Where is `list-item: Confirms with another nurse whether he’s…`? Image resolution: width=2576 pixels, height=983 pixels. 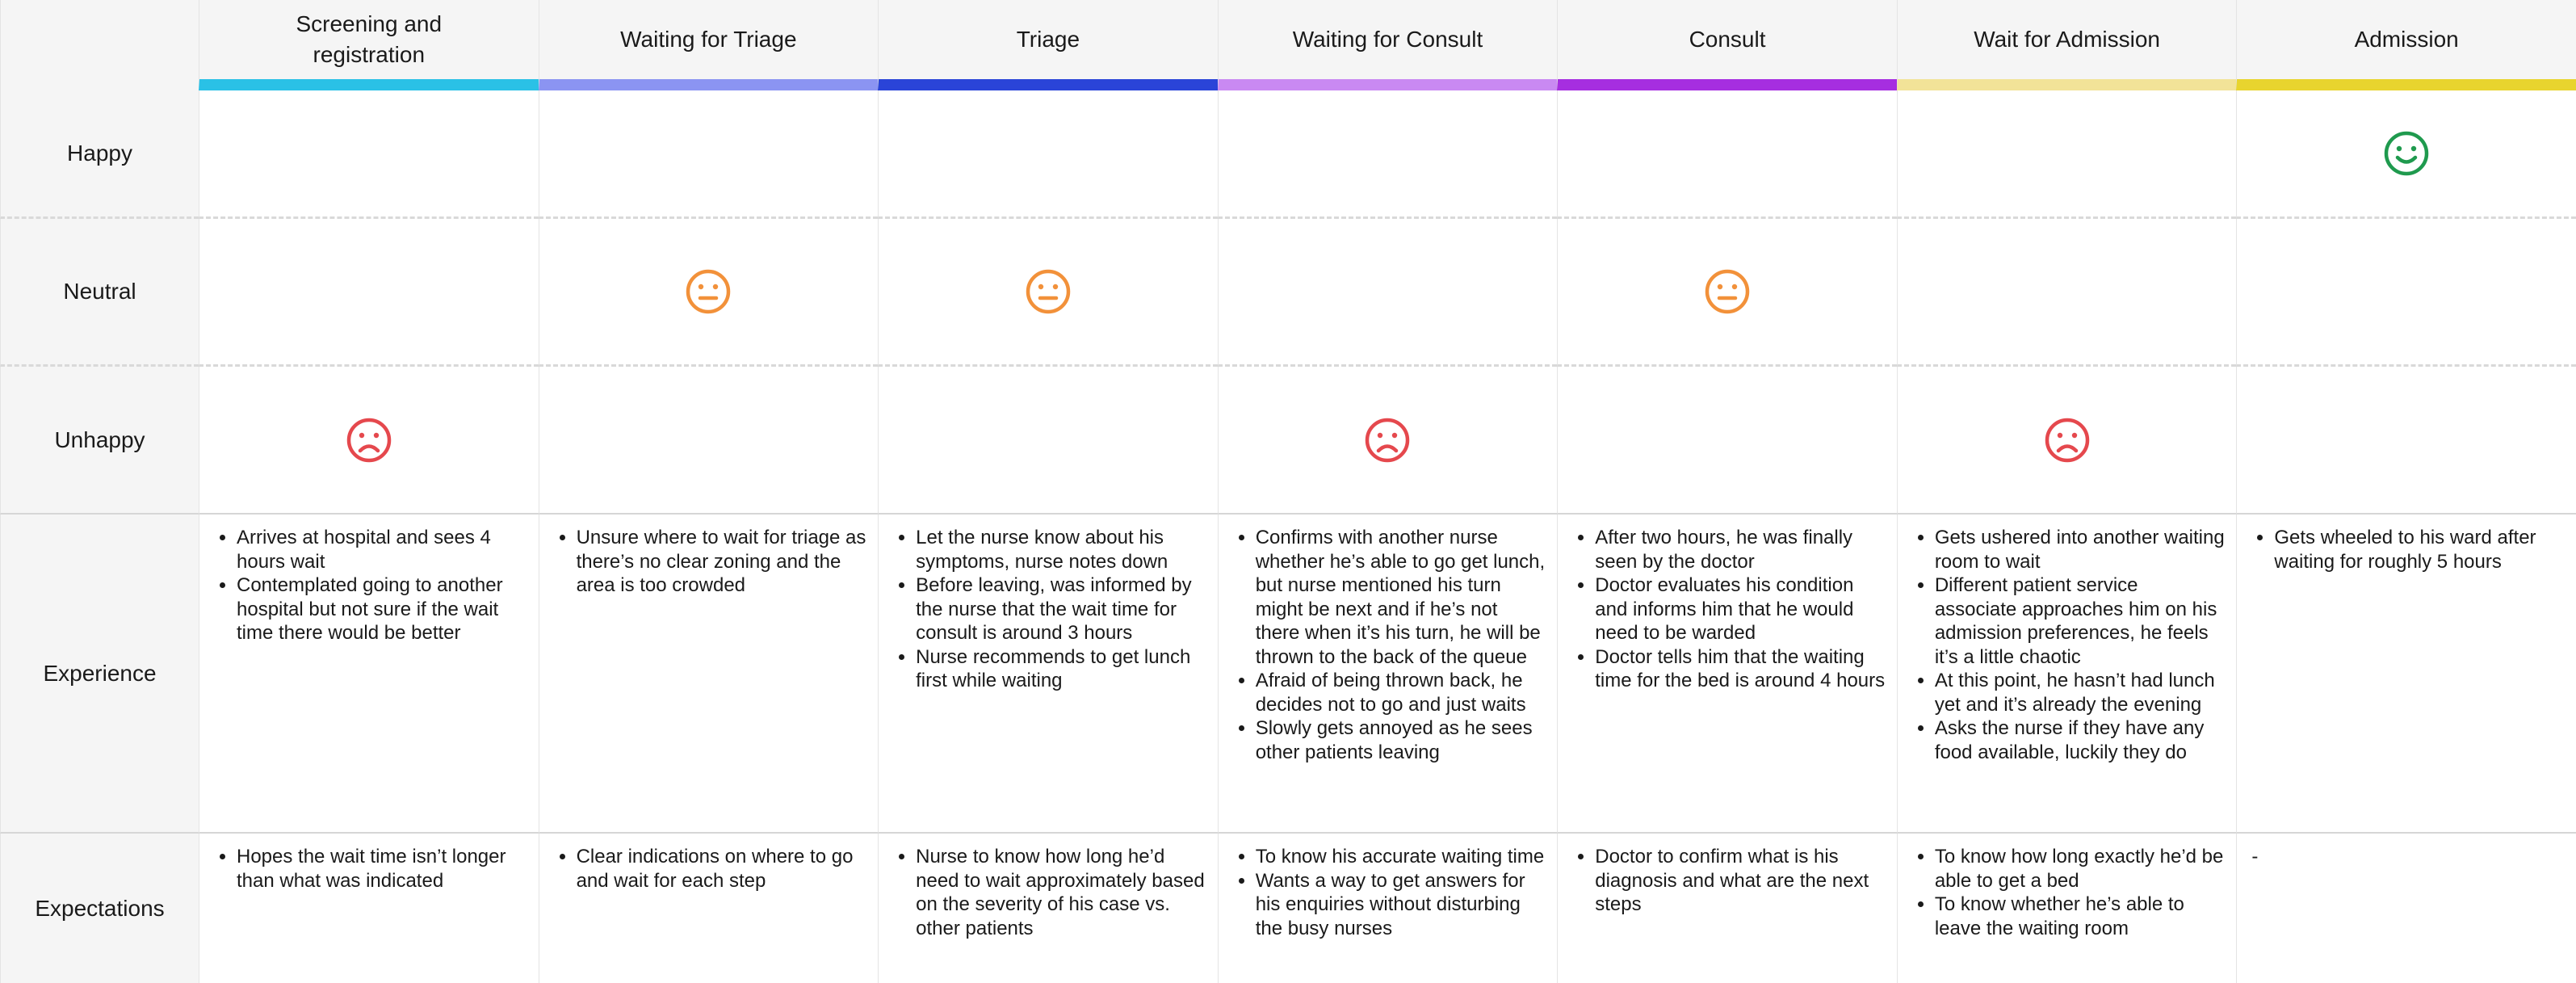 list-item: Confirms with another nurse whether he’s… is located at coordinates (1401, 597).